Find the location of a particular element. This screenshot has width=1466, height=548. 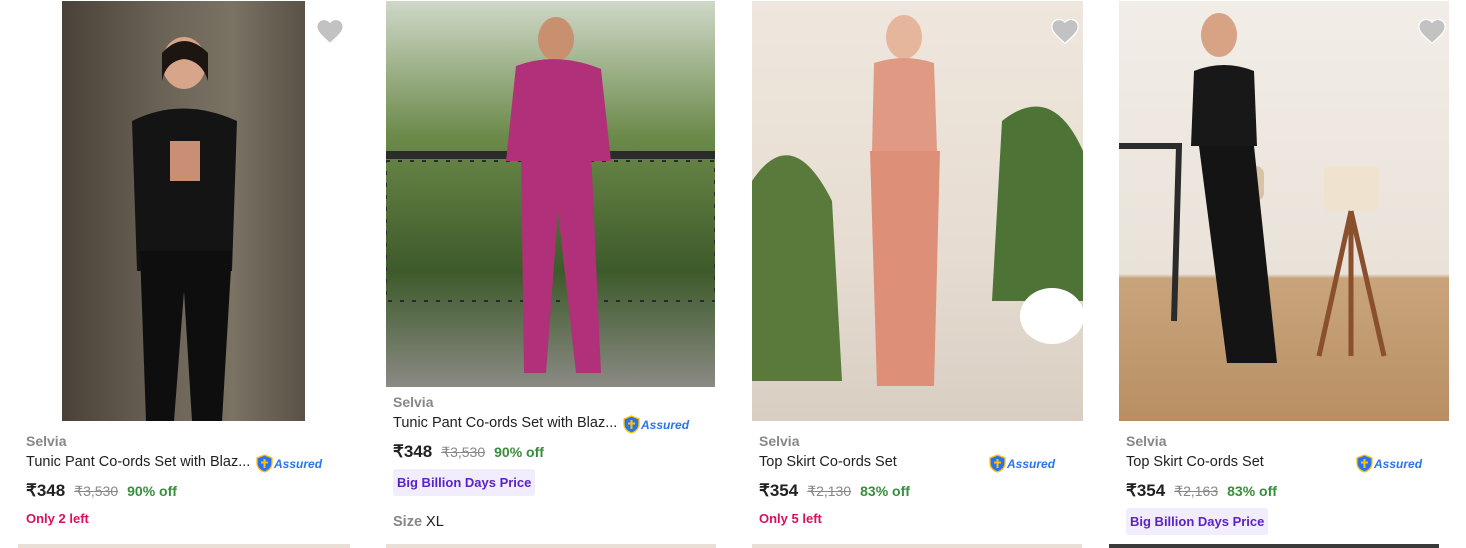

original-price: ₹2,163 is located at coordinates (1196, 491).